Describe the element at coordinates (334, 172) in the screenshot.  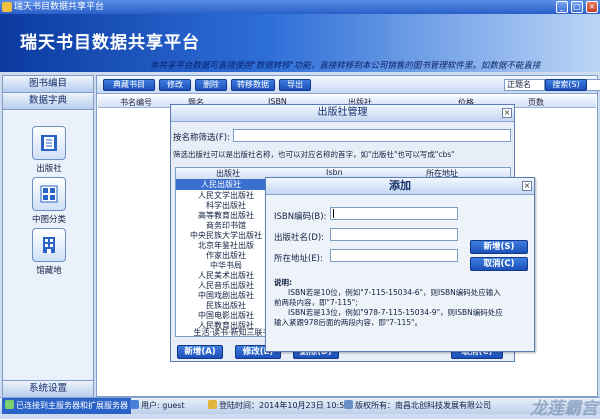
I see `col-header: Isbn` at that location.